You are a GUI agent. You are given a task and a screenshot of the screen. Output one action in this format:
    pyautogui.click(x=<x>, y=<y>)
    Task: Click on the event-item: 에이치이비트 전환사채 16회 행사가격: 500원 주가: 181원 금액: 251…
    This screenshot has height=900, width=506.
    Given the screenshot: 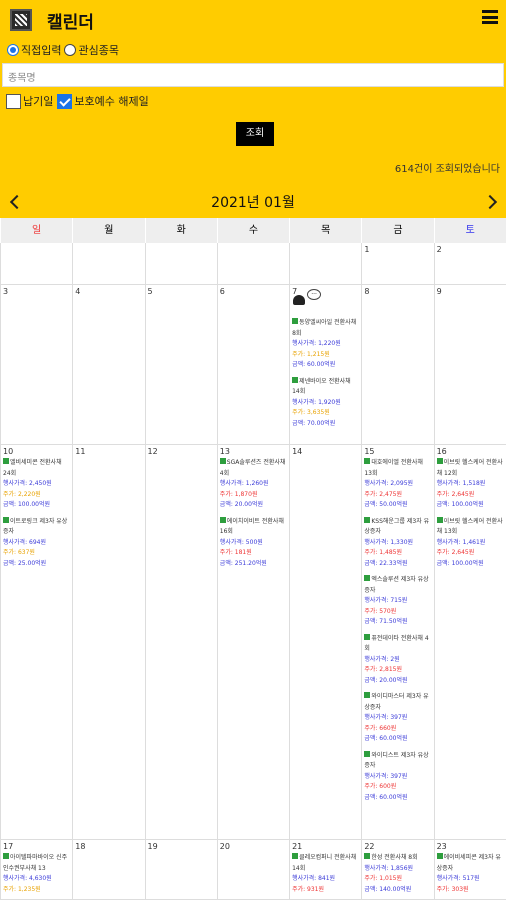 What is the action you would take?
    pyautogui.click(x=253, y=543)
    